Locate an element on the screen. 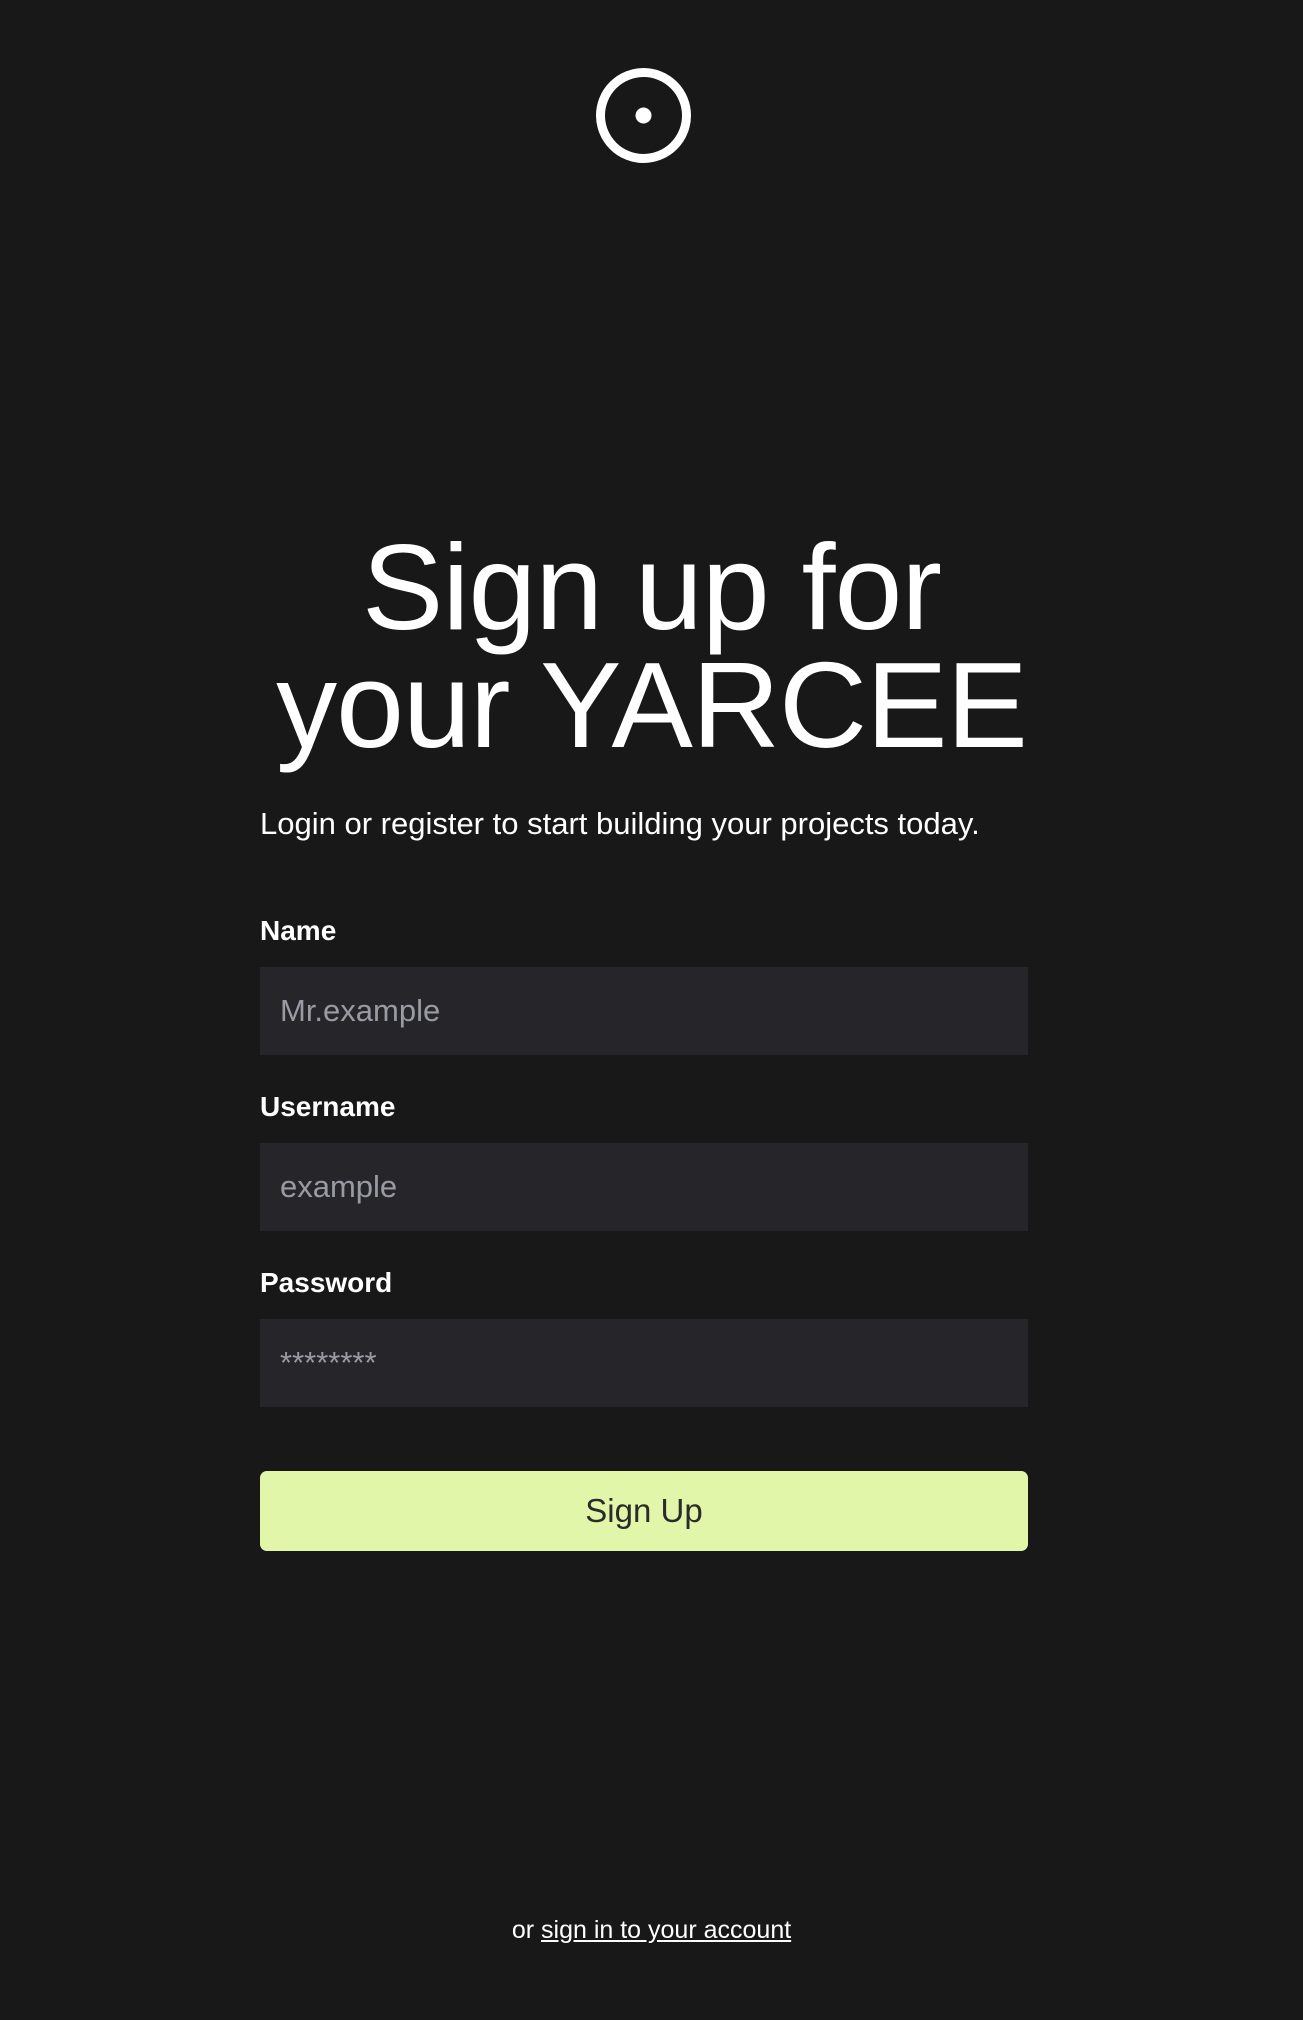 This screenshot has width=1303, height=2020. circle-dot-icon is located at coordinates (643, 115).